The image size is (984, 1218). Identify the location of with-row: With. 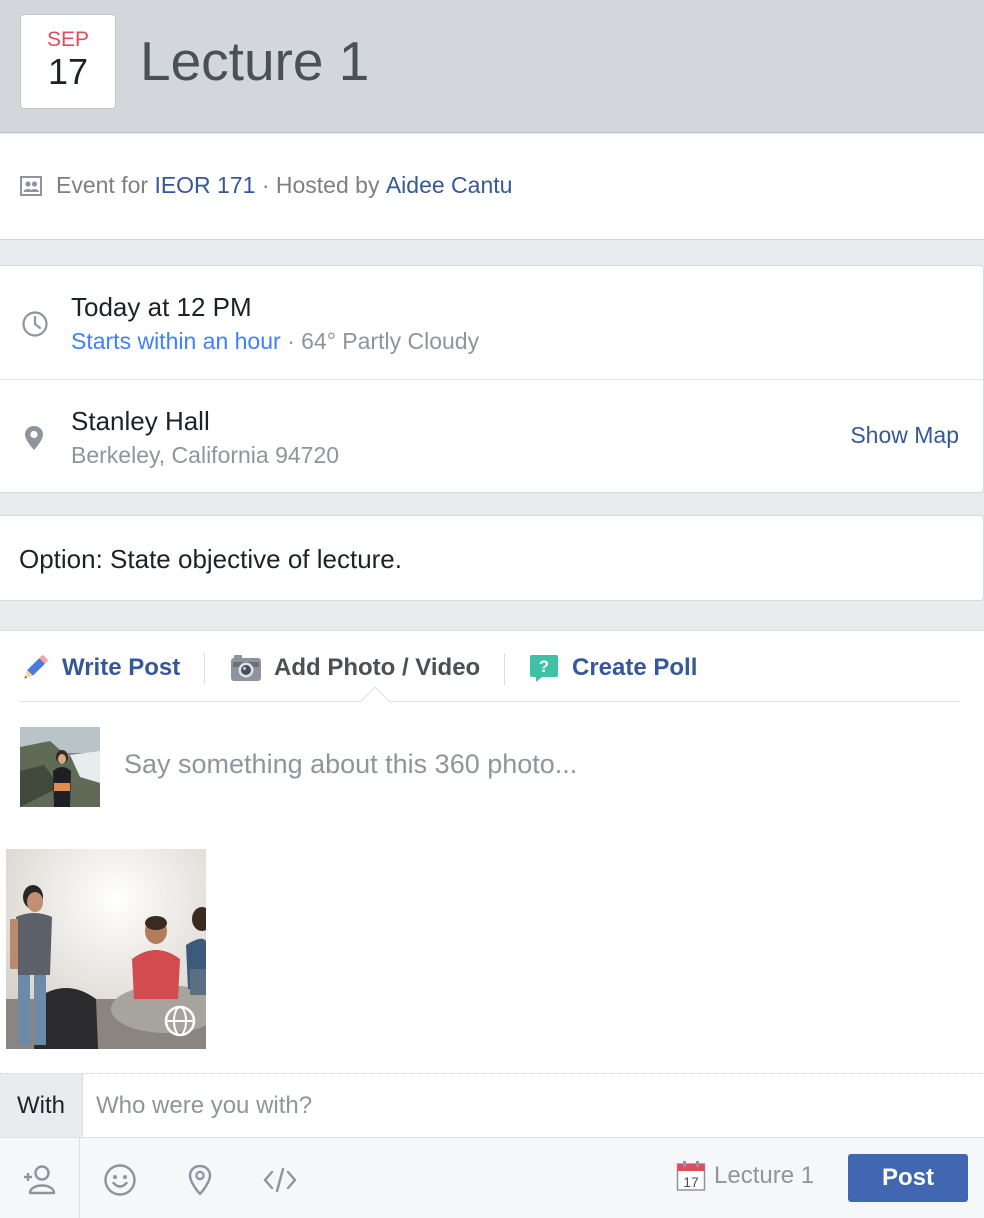
(492, 1105).